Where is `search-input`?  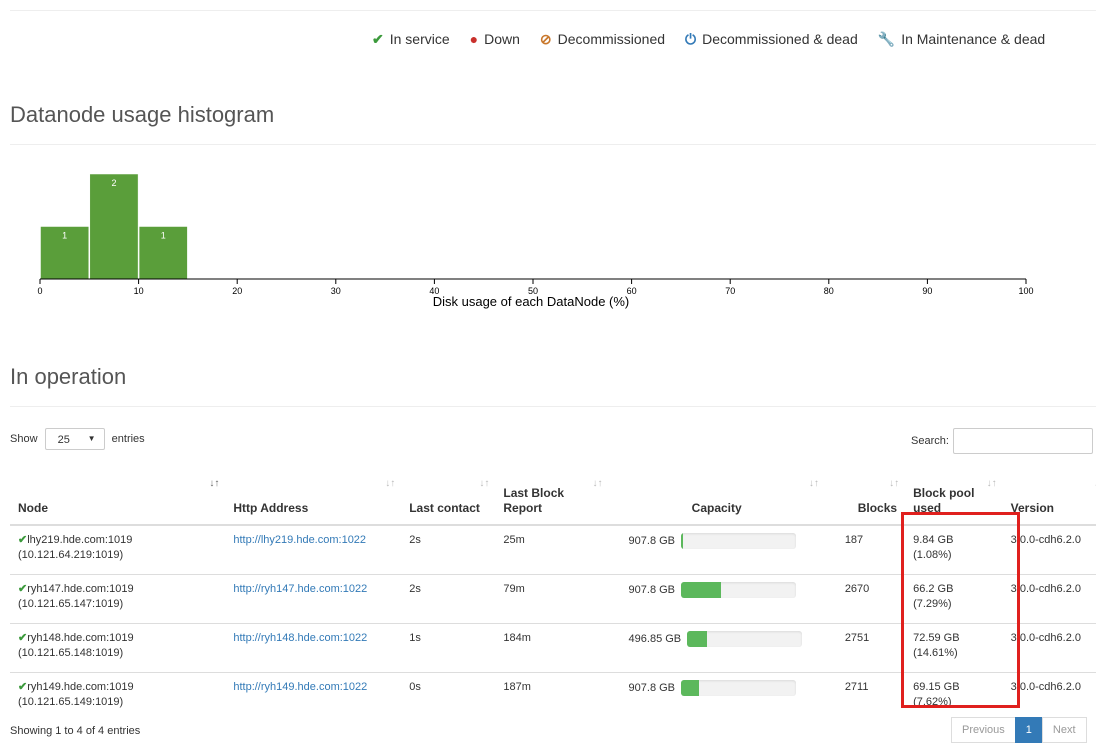 search-input is located at coordinates (1022, 441).